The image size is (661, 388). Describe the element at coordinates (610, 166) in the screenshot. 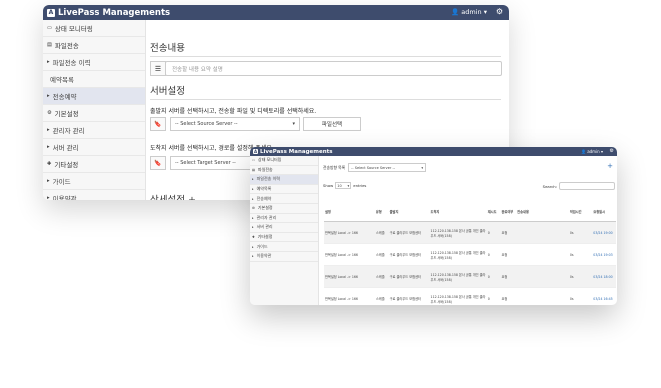

I see `add-plus-icon: +` at that location.